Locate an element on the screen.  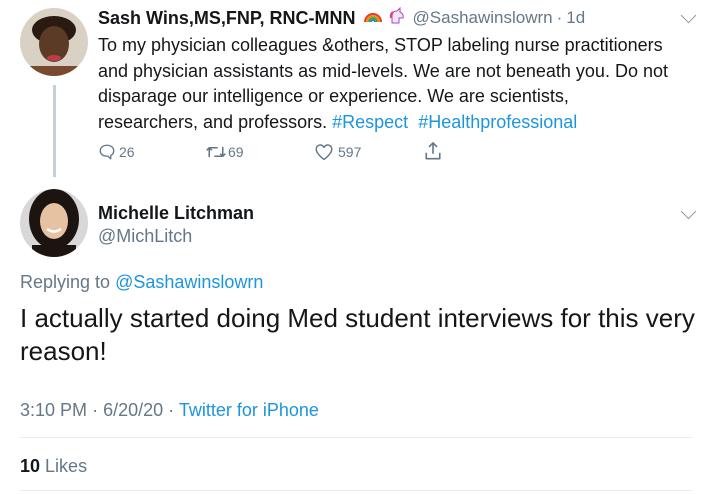
retweet-icon is located at coordinates (216, 152).